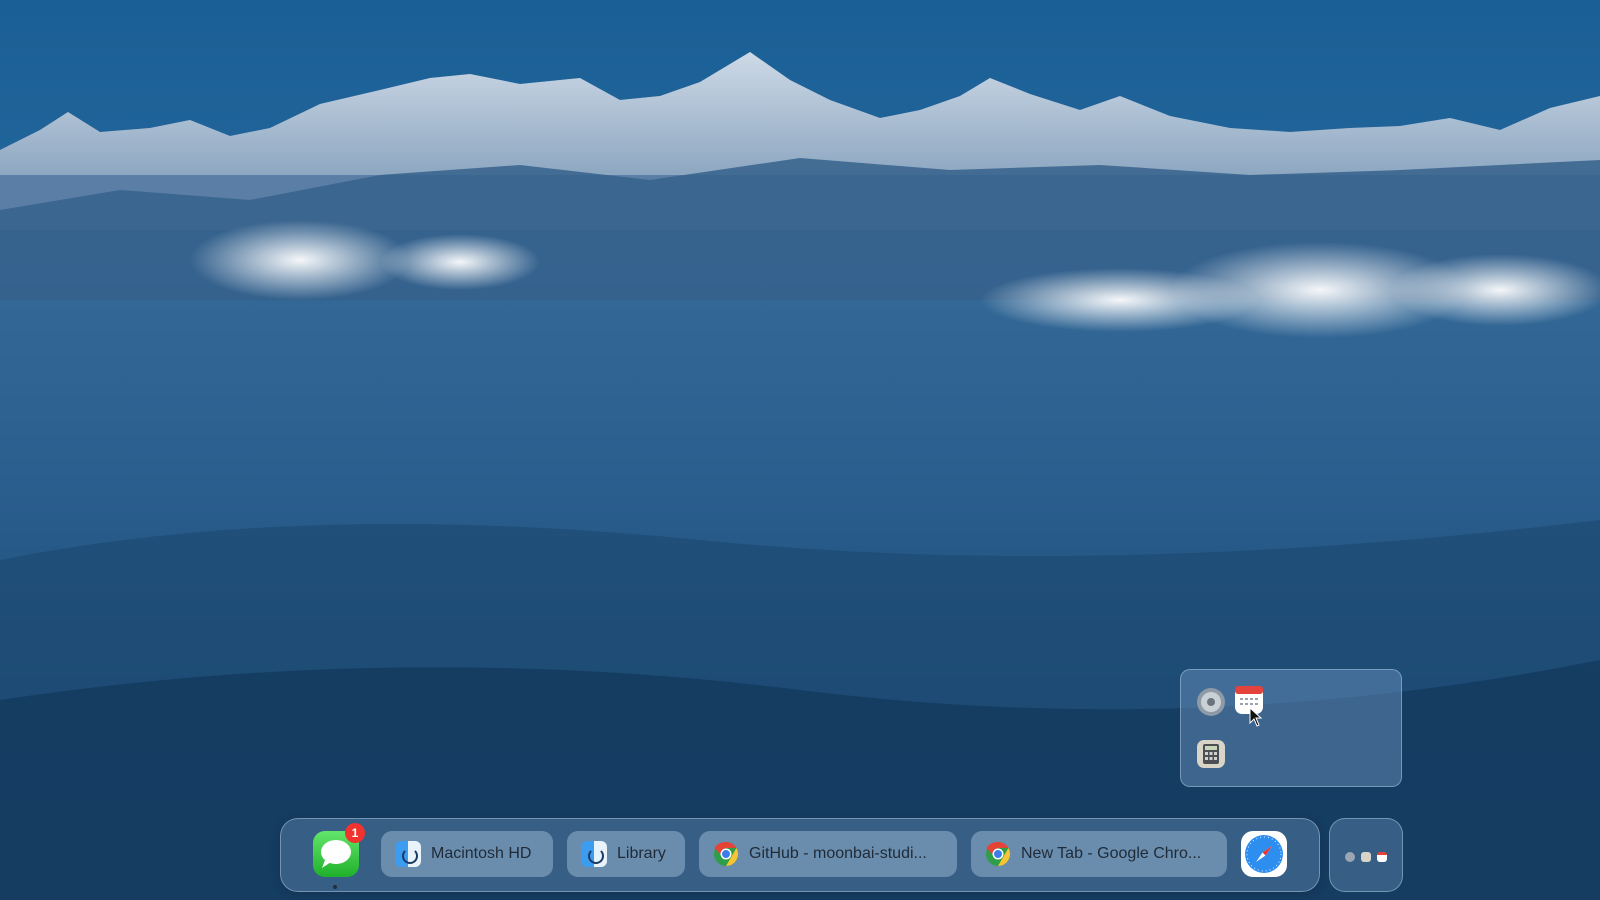  I want to click on stack-button, so click(1366, 855).